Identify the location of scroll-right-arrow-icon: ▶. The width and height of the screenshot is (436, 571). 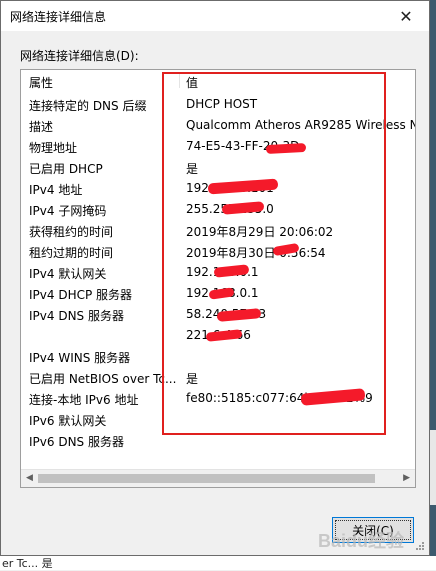
(406, 478).